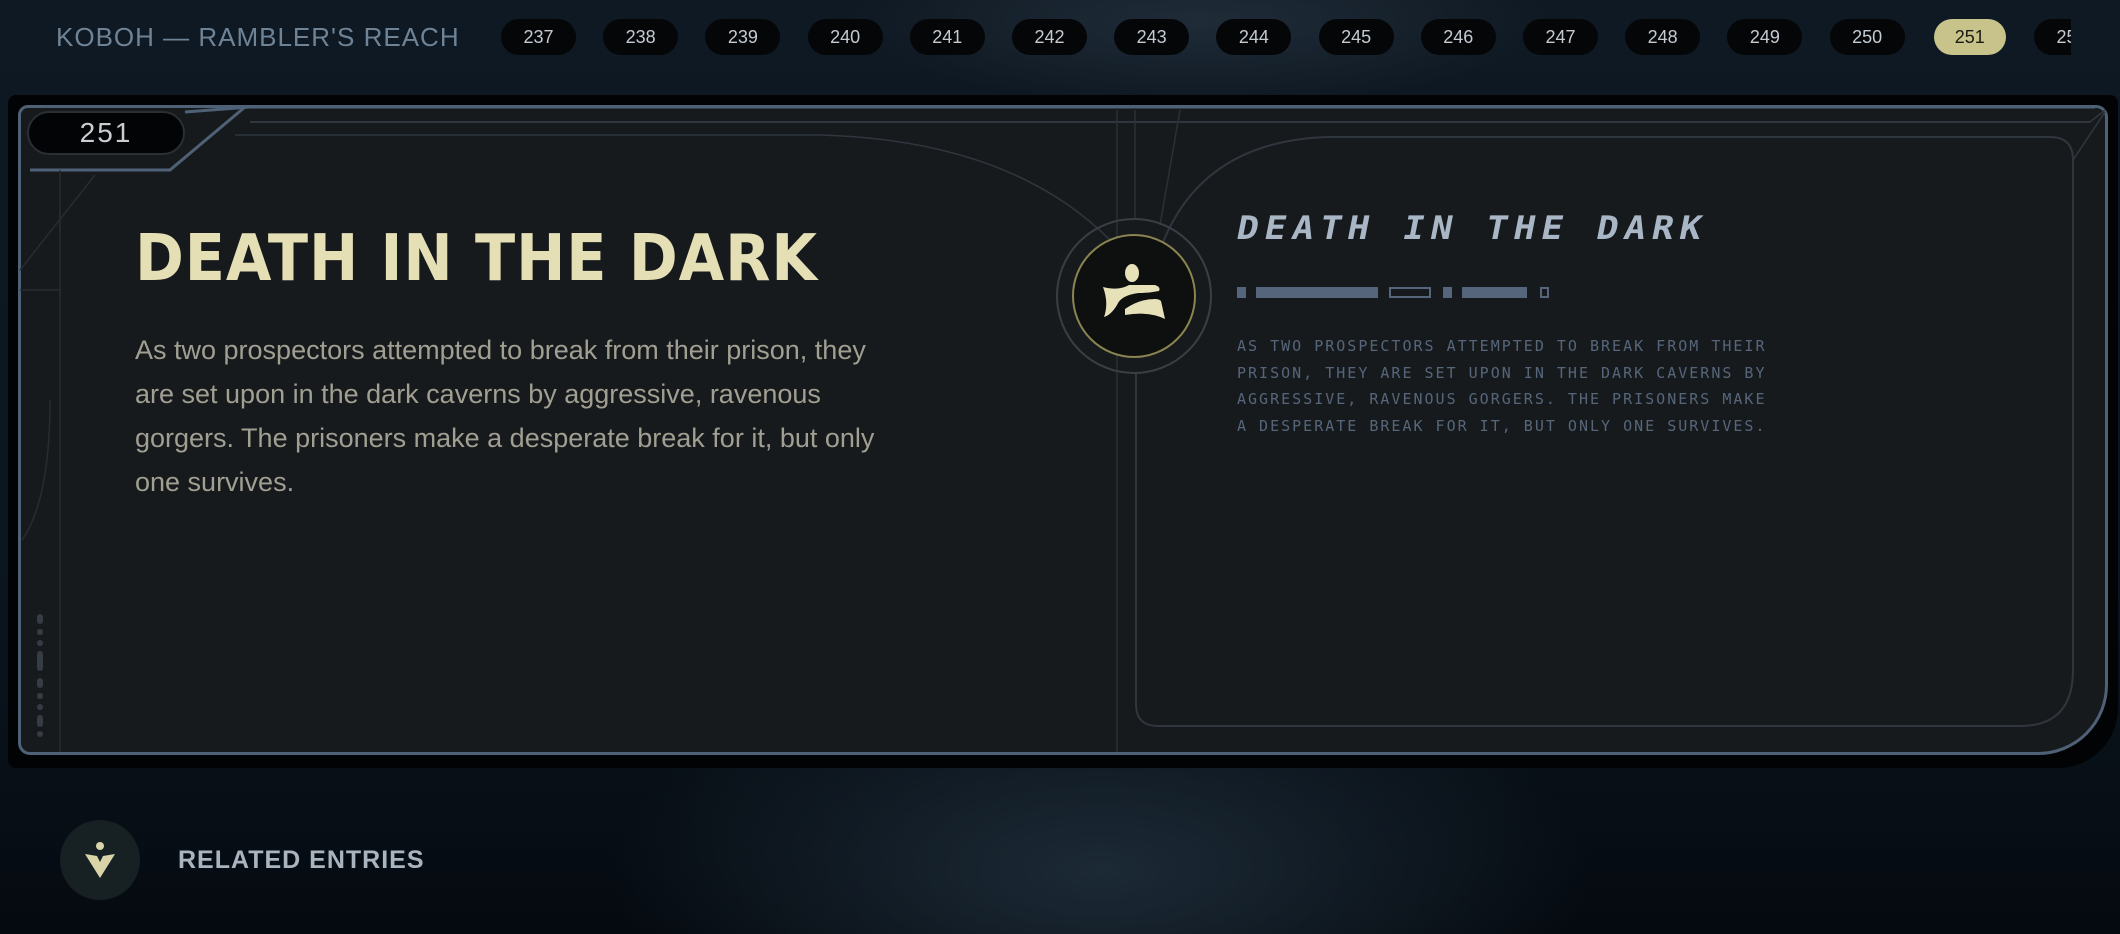 The height and width of the screenshot is (934, 2120). What do you see at coordinates (106, 133) in the screenshot?
I see `entry-number-tab: 251` at bounding box center [106, 133].